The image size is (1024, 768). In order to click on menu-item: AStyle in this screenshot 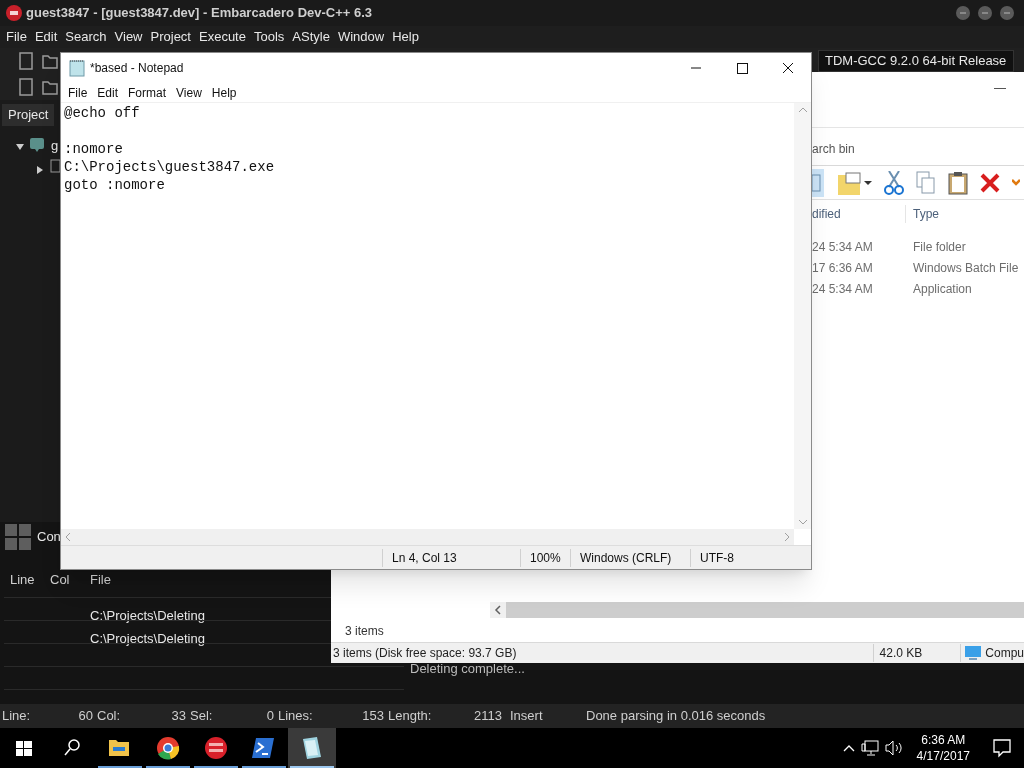, I will do `click(311, 37)`.